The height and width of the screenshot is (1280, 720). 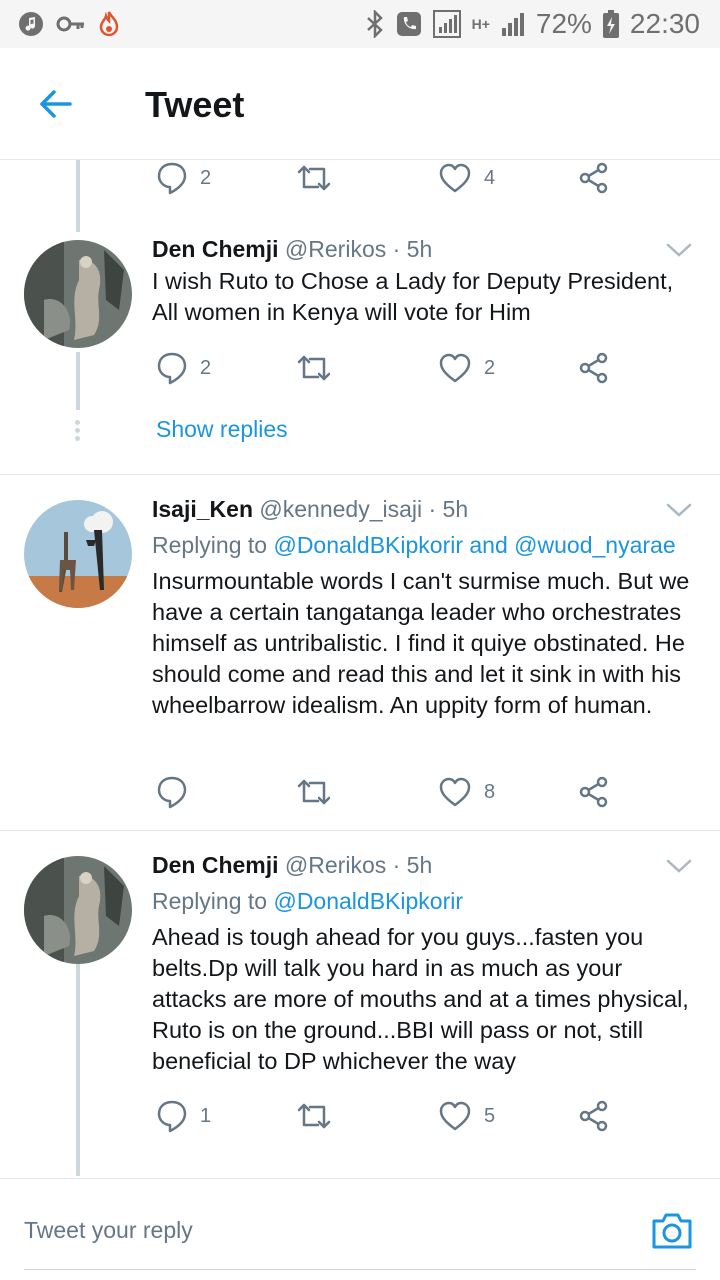 I want to click on reply-count: 1, so click(x=206, y=1115).